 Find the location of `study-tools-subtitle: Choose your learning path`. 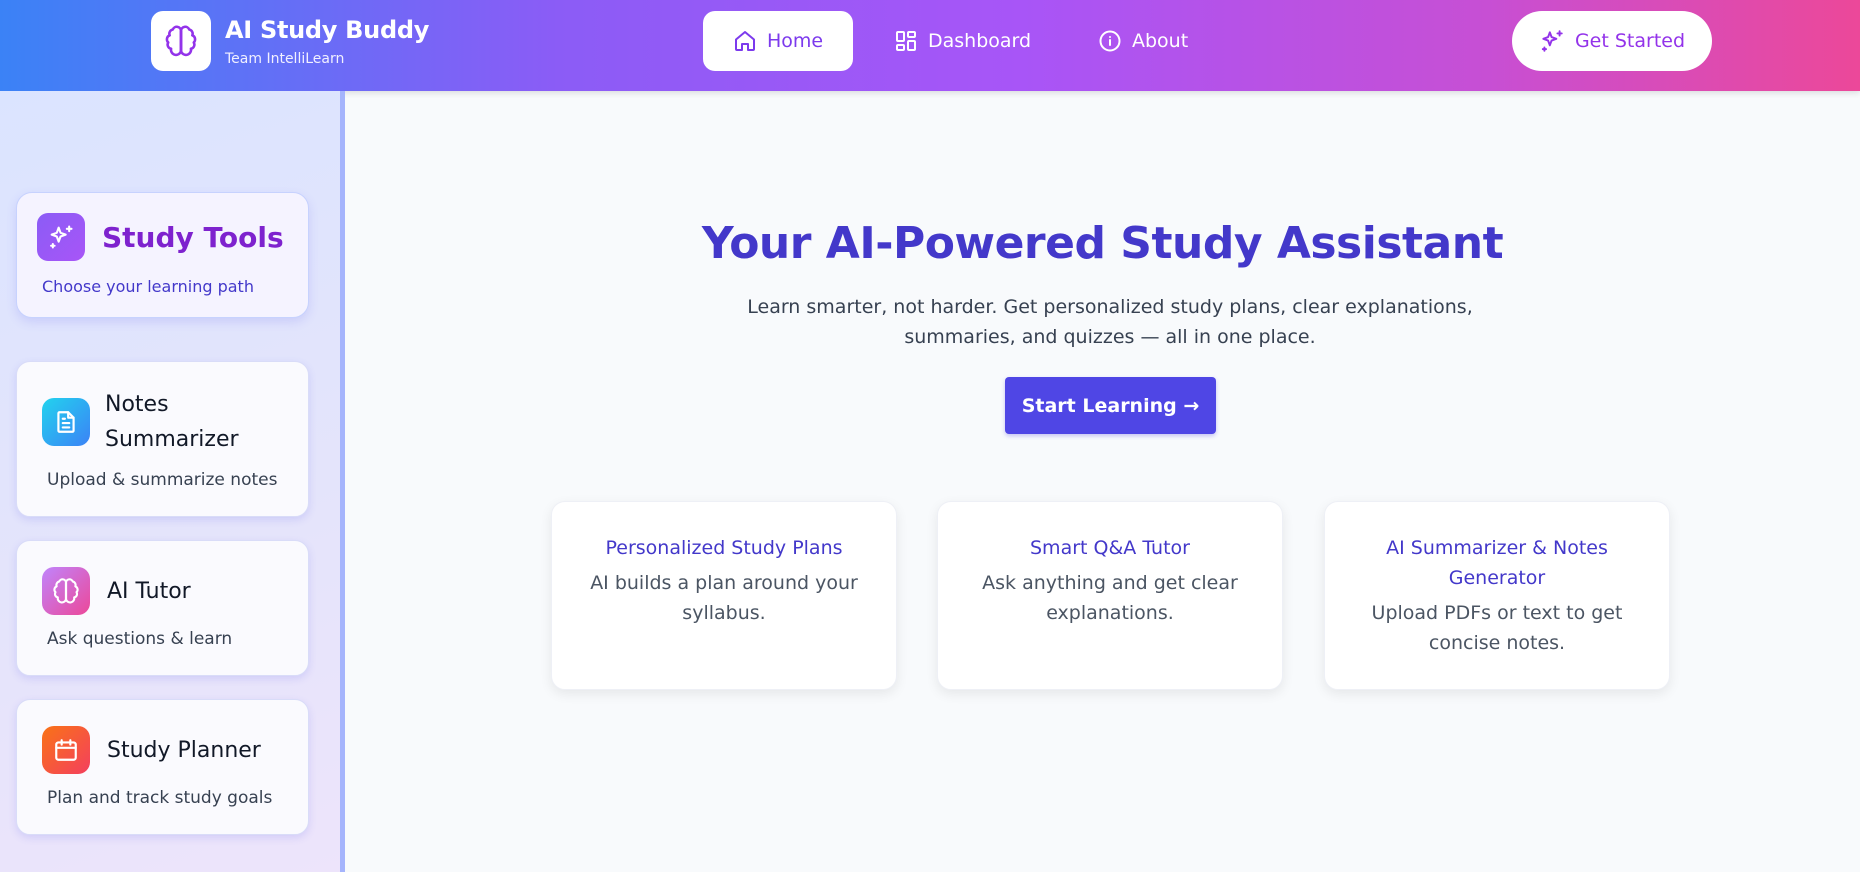

study-tools-subtitle: Choose your learning path is located at coordinates (148, 286).